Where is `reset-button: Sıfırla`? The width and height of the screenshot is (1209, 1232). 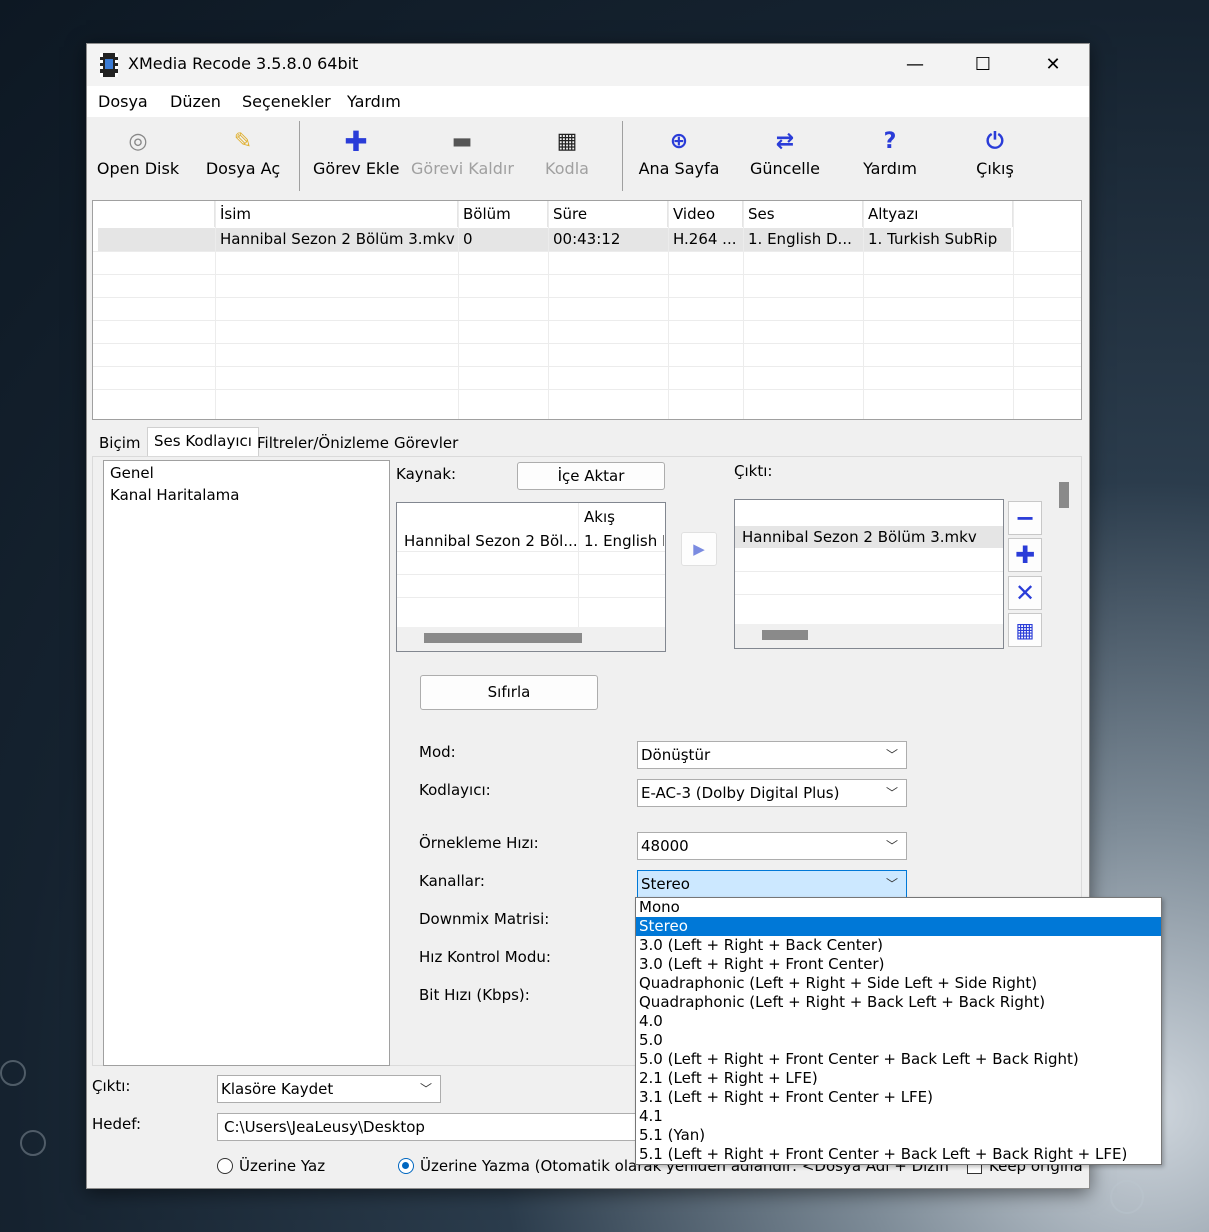
reset-button: Sıfırla is located at coordinates (509, 692).